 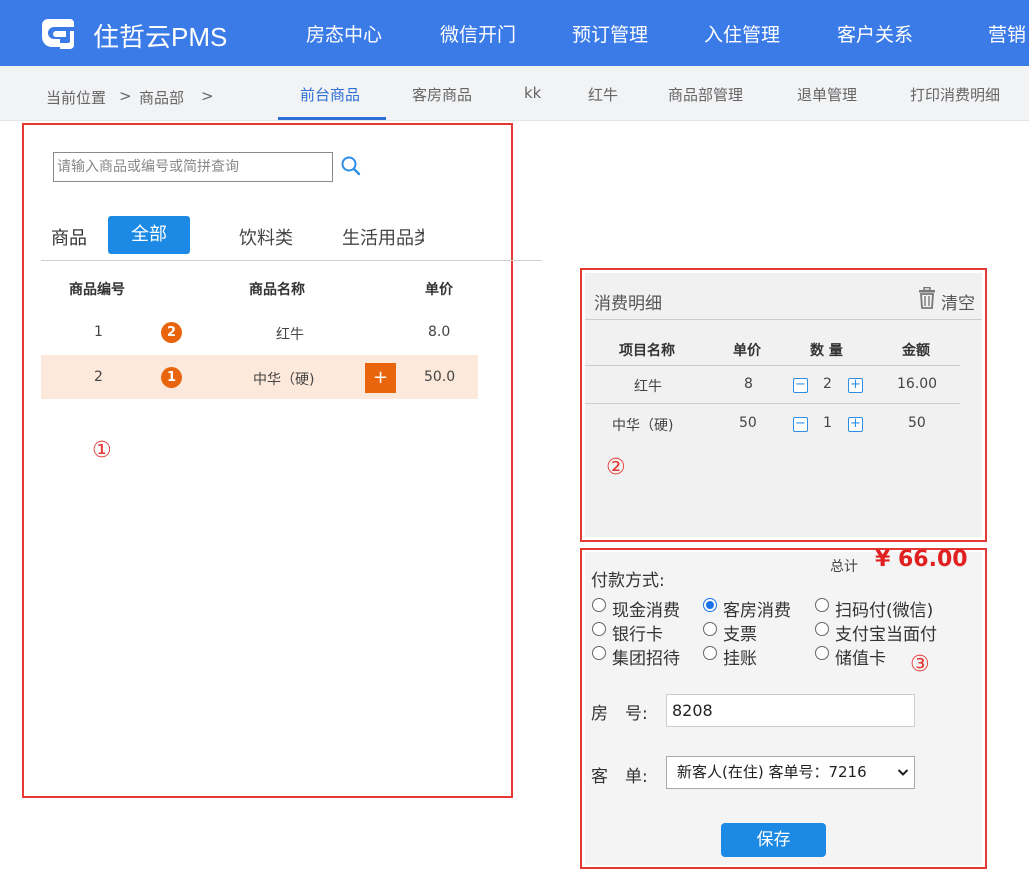 What do you see at coordinates (790, 772) in the screenshot?
I see `guest-order-select: 新客人(在住) 客单号：7216` at bounding box center [790, 772].